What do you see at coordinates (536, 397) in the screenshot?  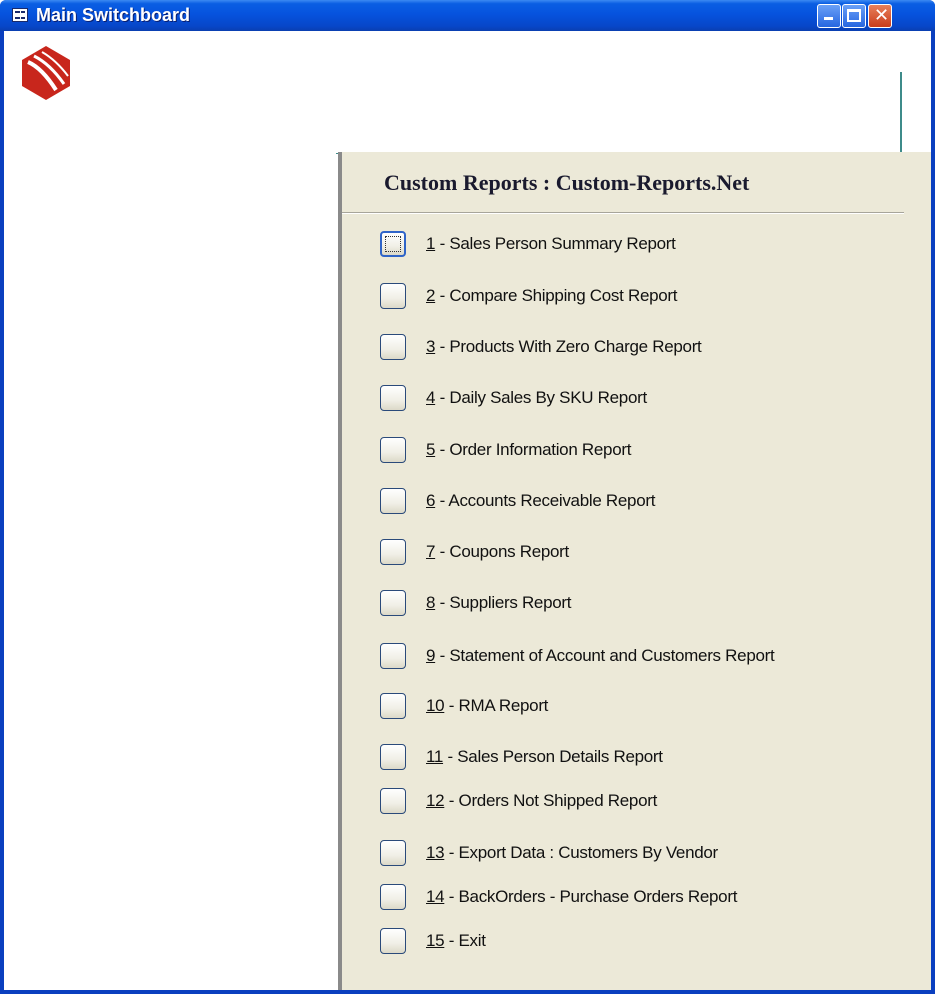 I see `menu-label-4: 4 - Daily Sales By SKU Report` at bounding box center [536, 397].